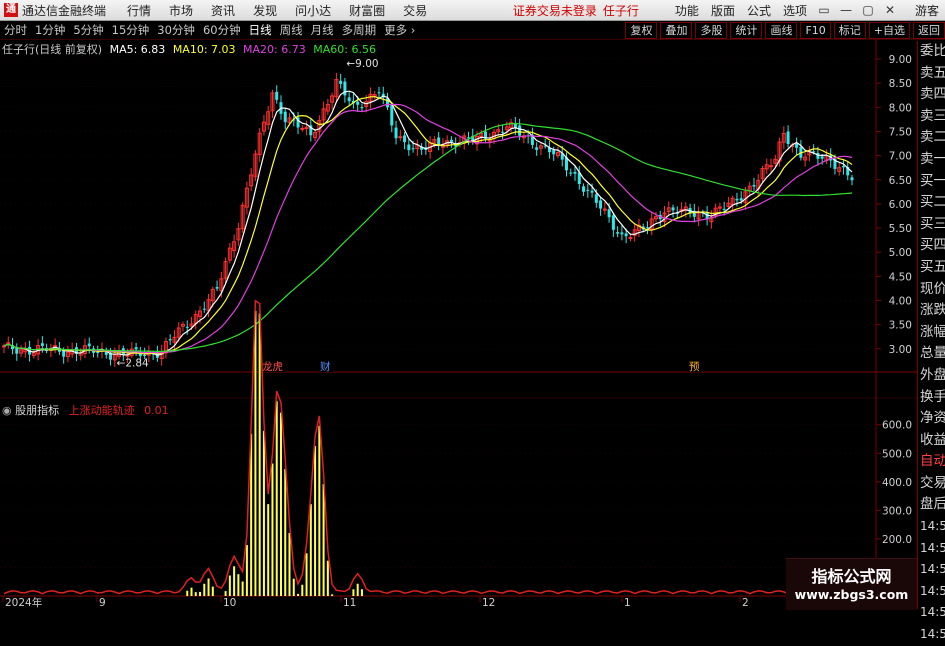 The width and height of the screenshot is (945, 646). I want to click on watermark-url: www.zbgs3.com, so click(851, 594).